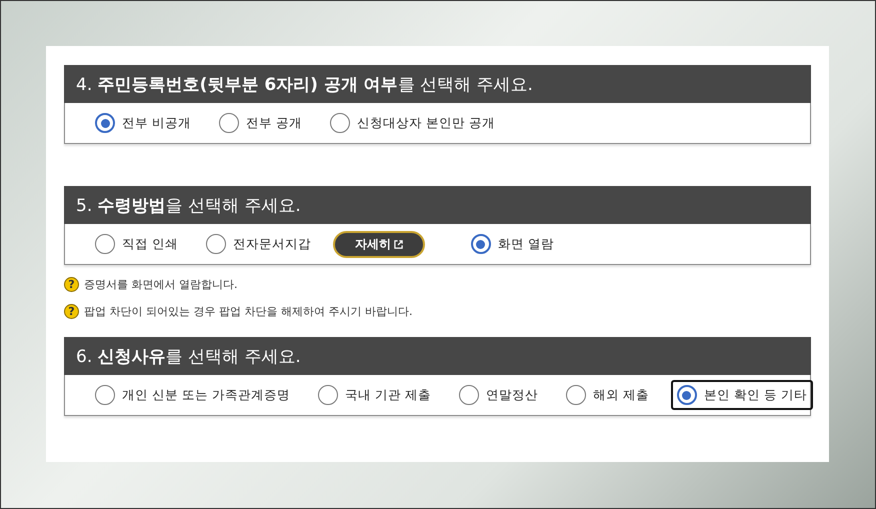  Describe the element at coordinates (412, 123) in the screenshot. I see `radio-option: 신청대상자 본인만 공개` at that location.